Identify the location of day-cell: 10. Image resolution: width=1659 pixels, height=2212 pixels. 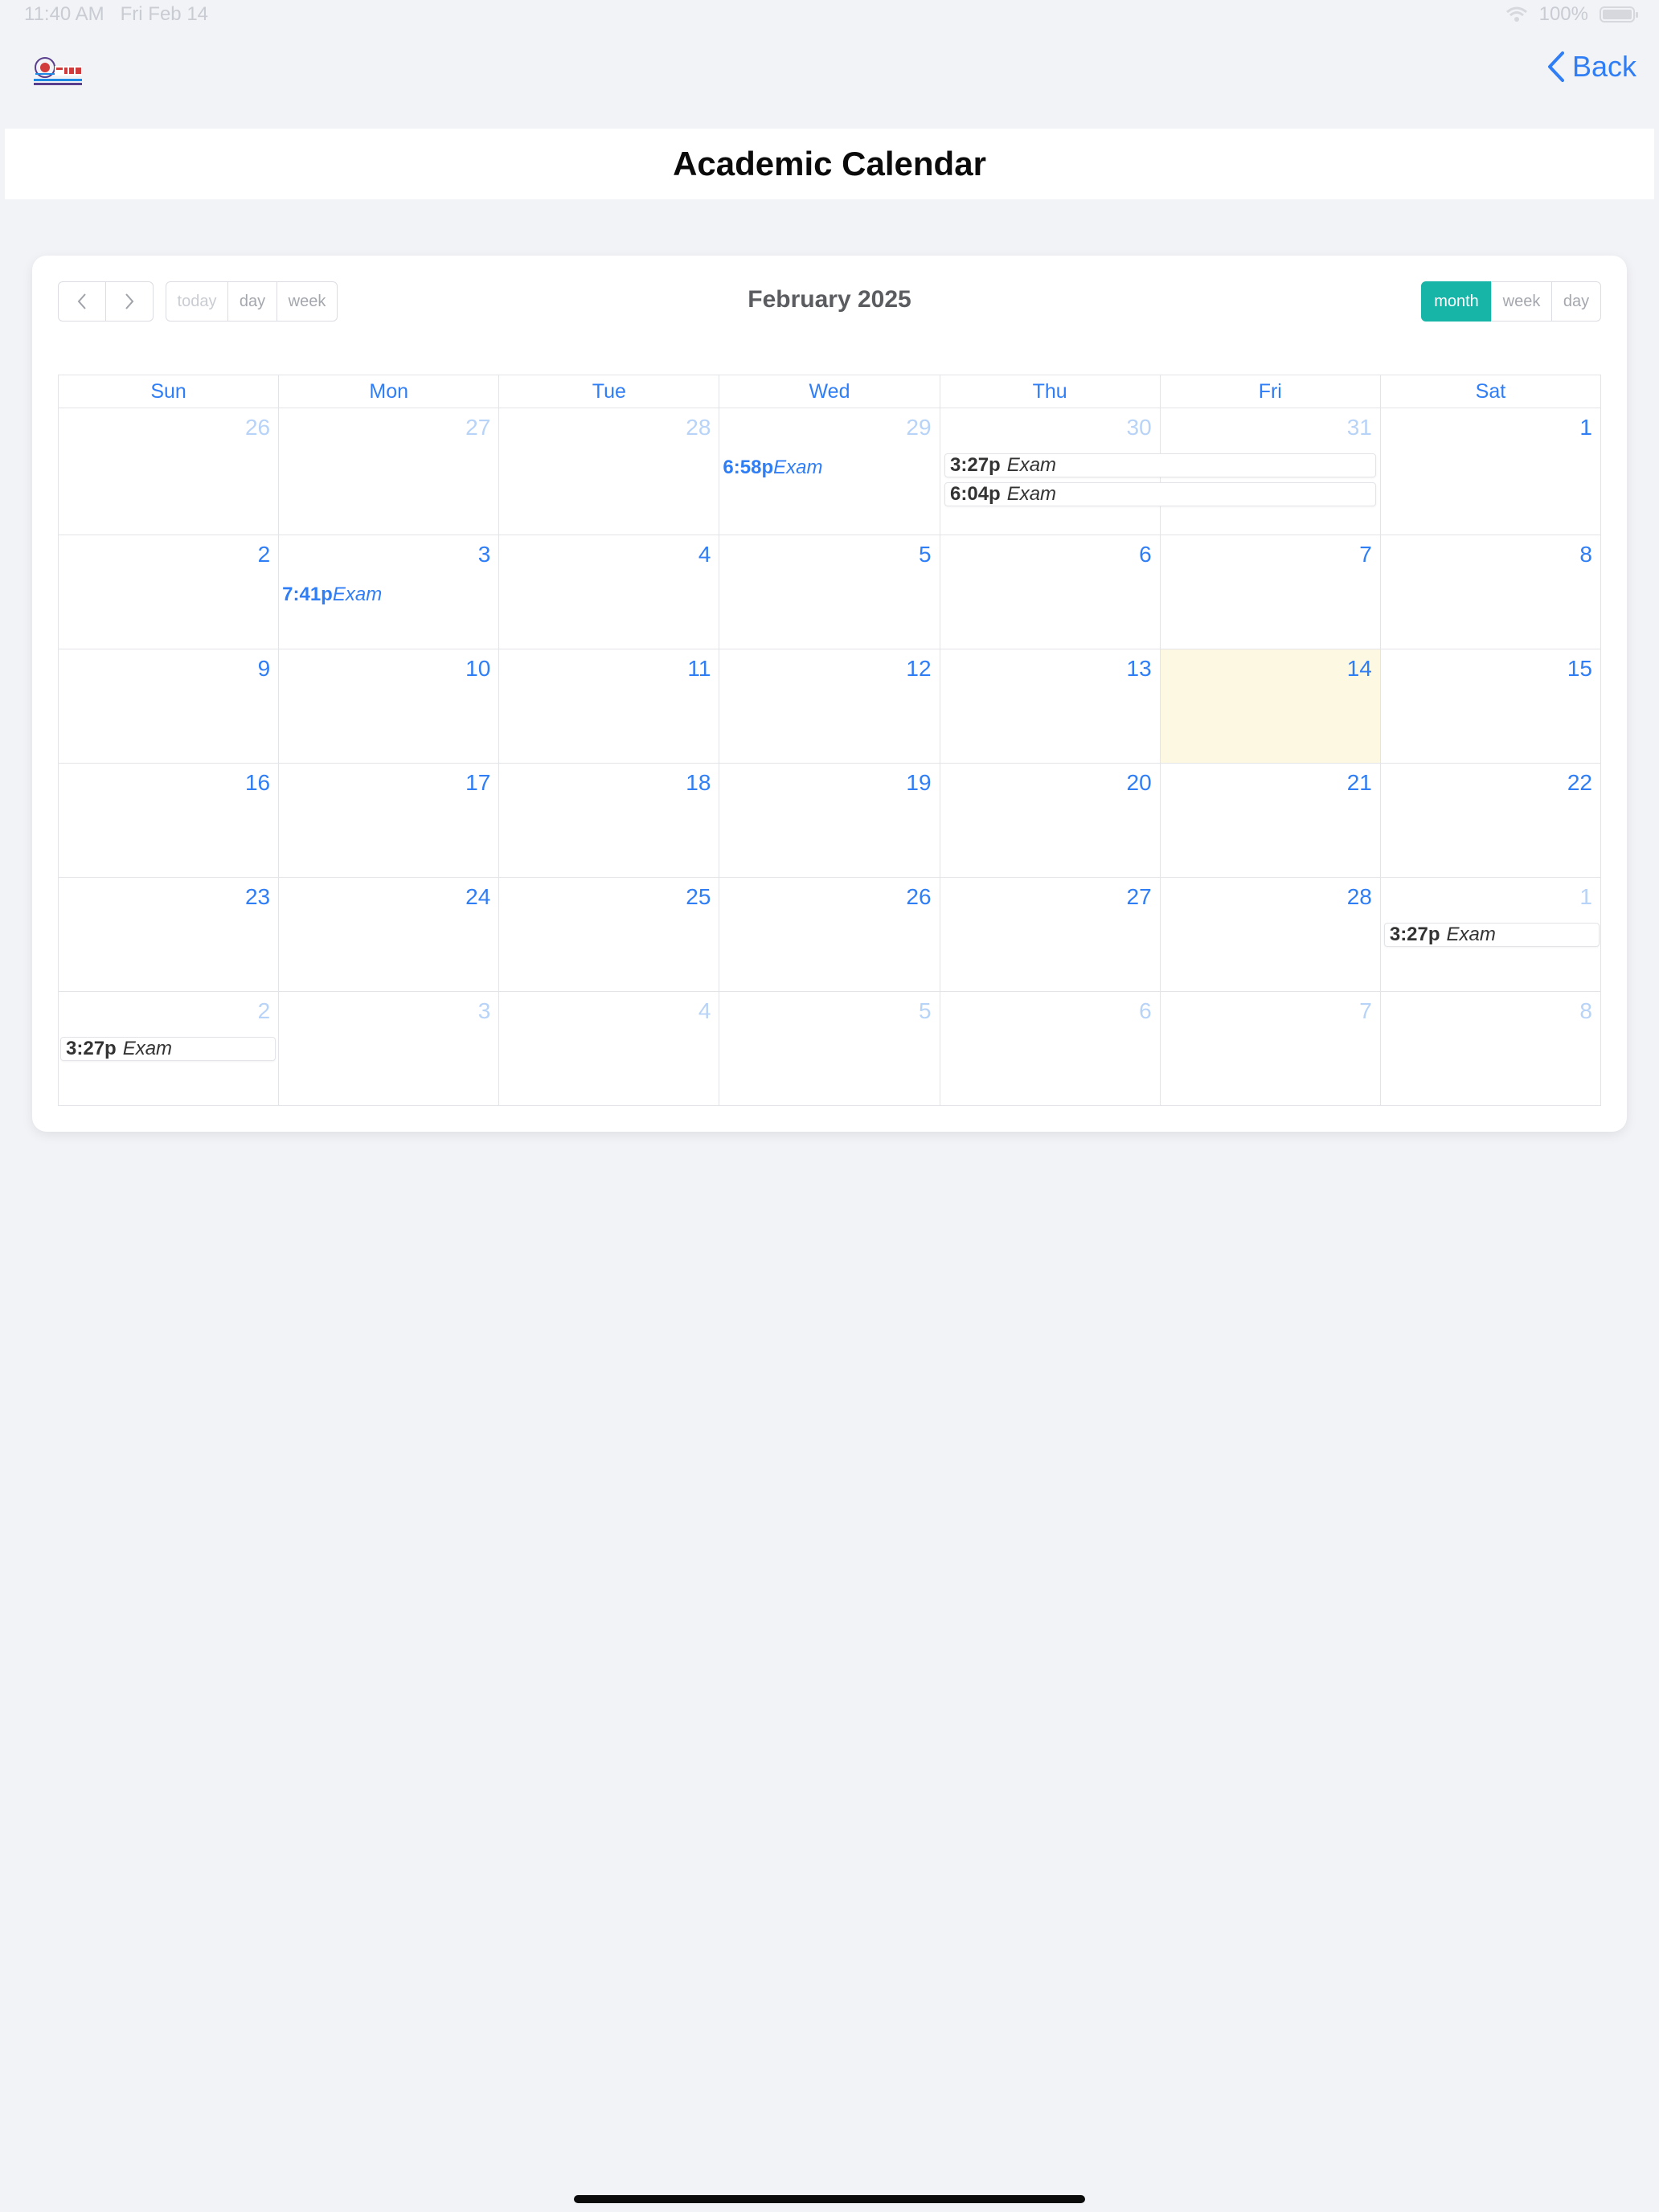
(388, 706).